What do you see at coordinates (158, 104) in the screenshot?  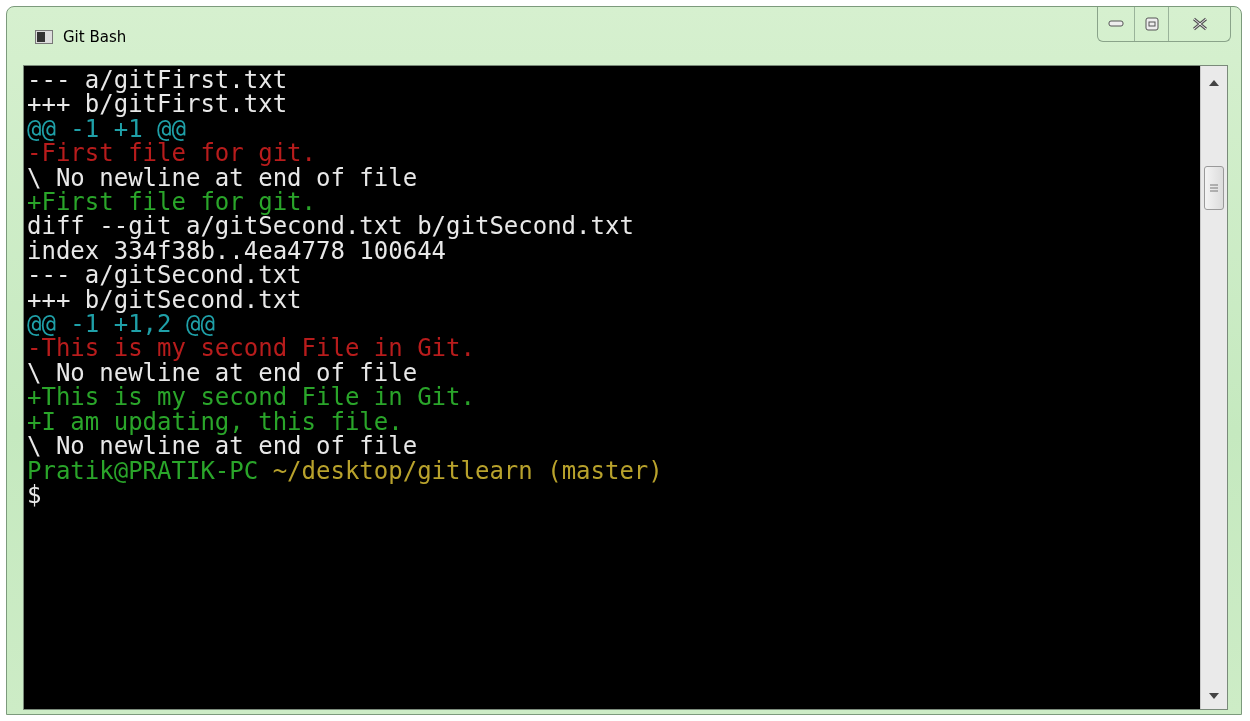 I see `terminal-line: +++ b/gitFirst.txt` at bounding box center [158, 104].